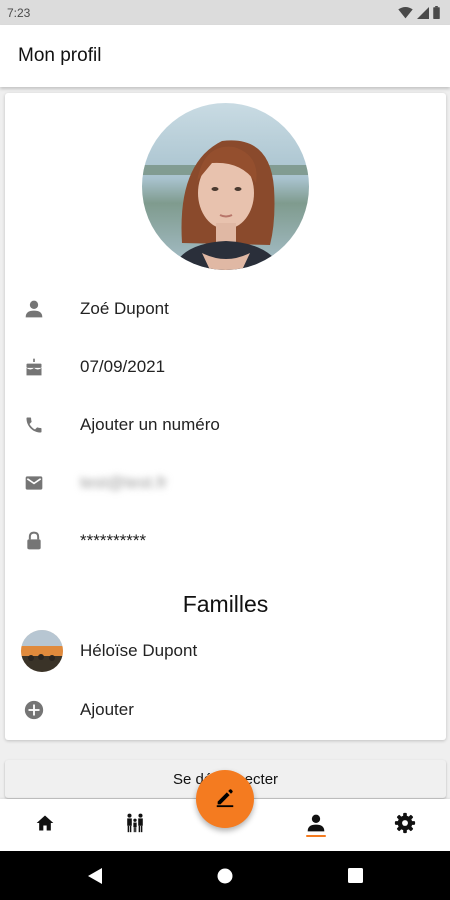 This screenshot has height=900, width=450. What do you see at coordinates (316, 836) in the screenshot?
I see `nav-active-indicator` at bounding box center [316, 836].